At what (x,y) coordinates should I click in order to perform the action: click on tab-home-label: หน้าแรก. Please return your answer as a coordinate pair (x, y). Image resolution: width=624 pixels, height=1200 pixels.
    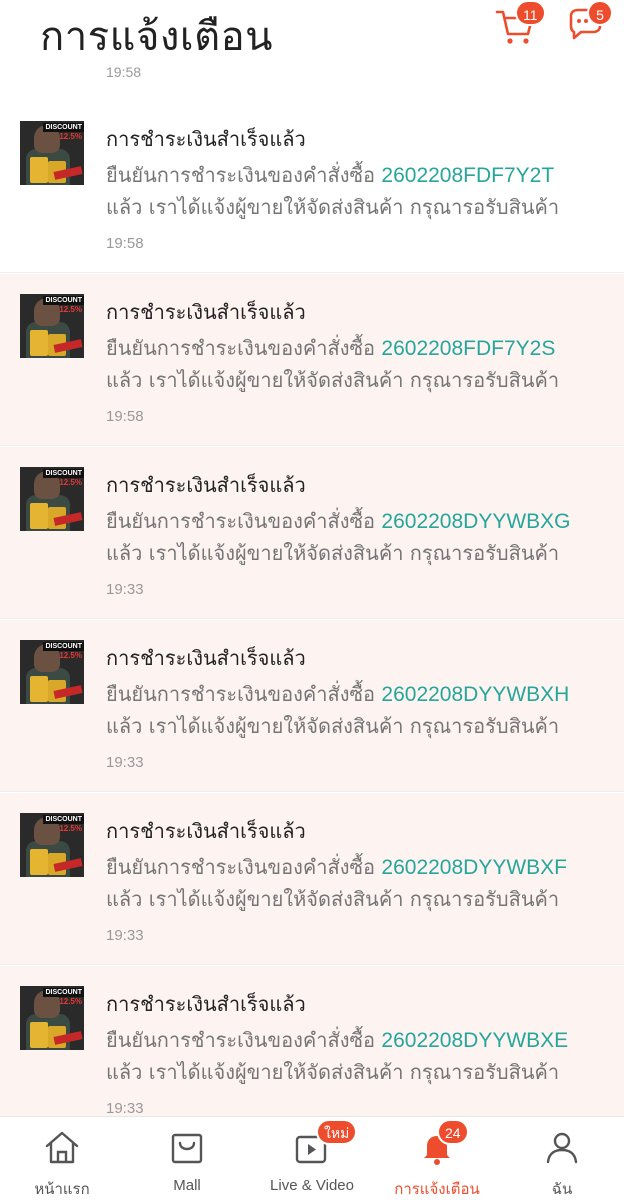
    Looking at the image, I should click on (62, 1189).